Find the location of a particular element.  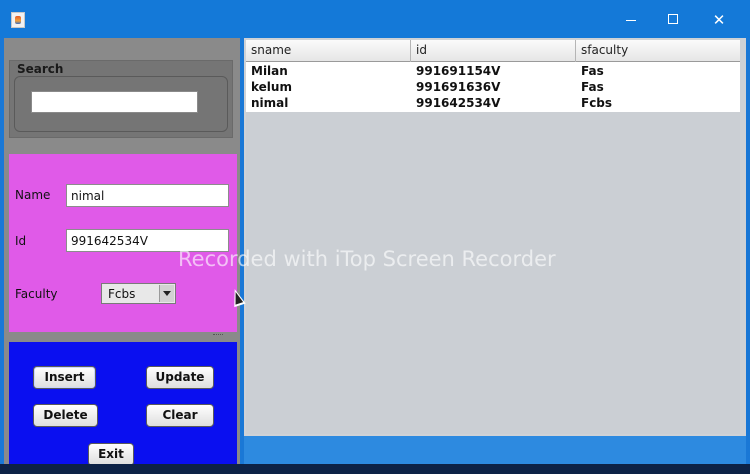

java-app-icon is located at coordinates (18, 20).